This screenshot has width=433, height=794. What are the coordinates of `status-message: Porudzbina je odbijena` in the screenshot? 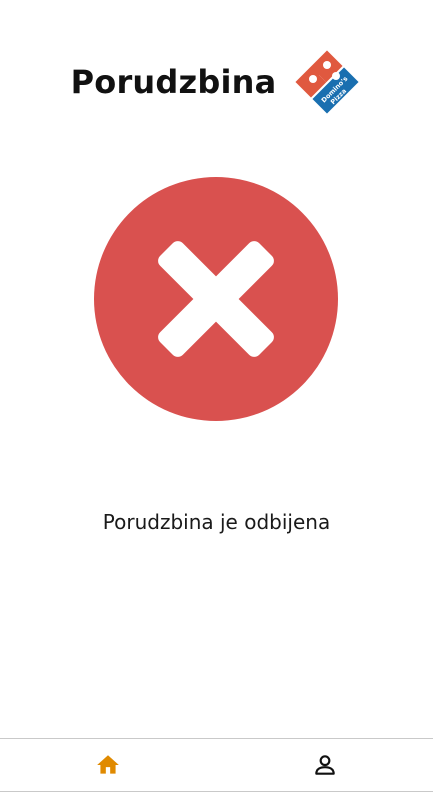 It's located at (216, 522).